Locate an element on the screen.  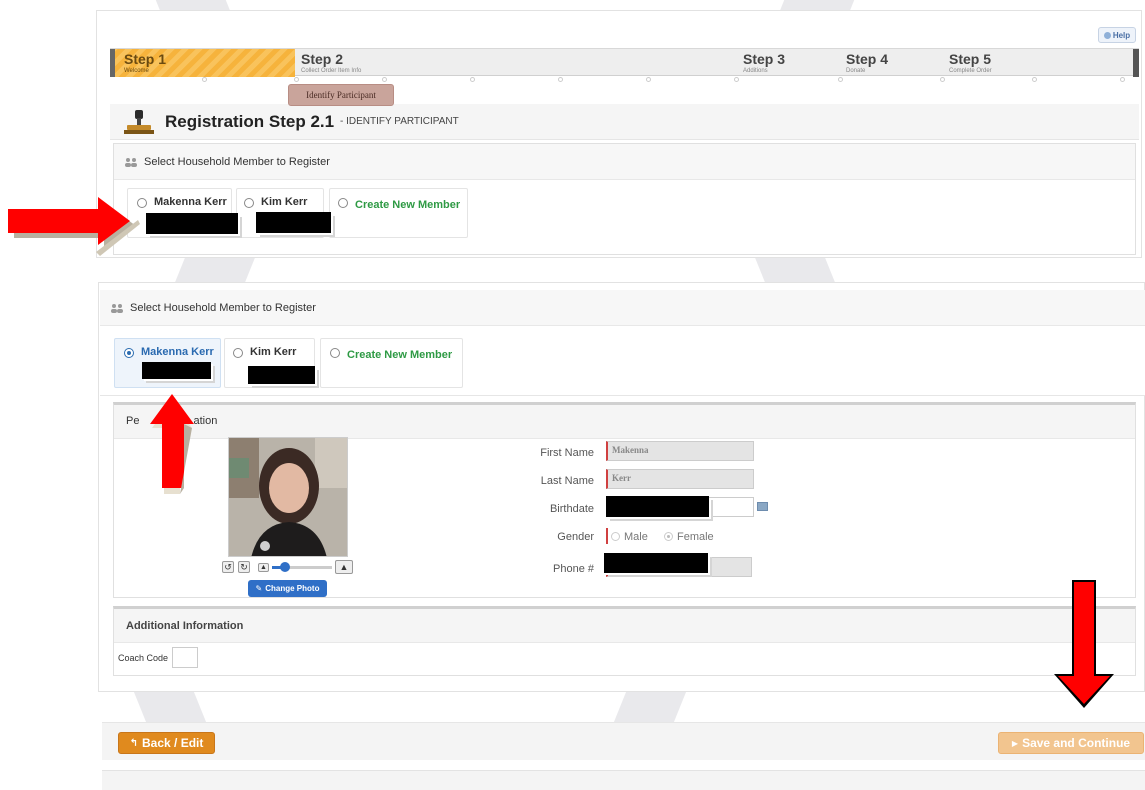
gender-required-marker is located at coordinates (607, 536).